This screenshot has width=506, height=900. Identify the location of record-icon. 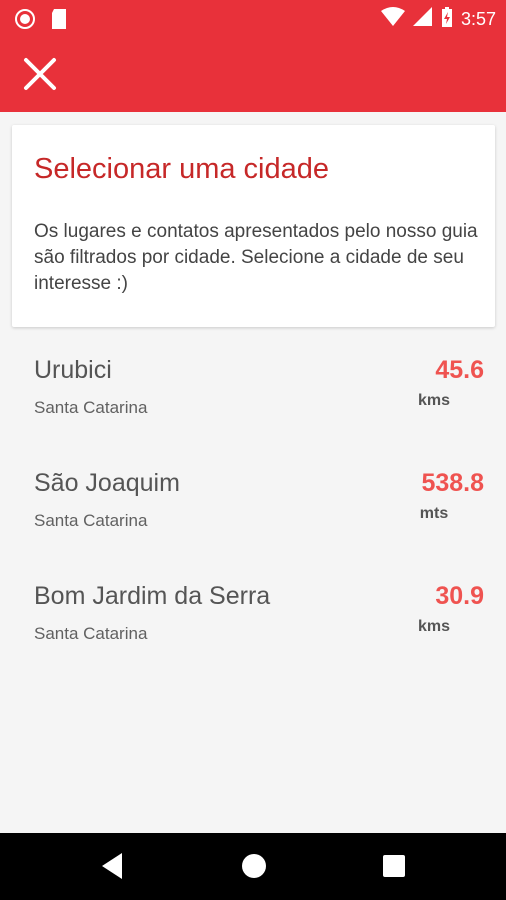
(25, 21).